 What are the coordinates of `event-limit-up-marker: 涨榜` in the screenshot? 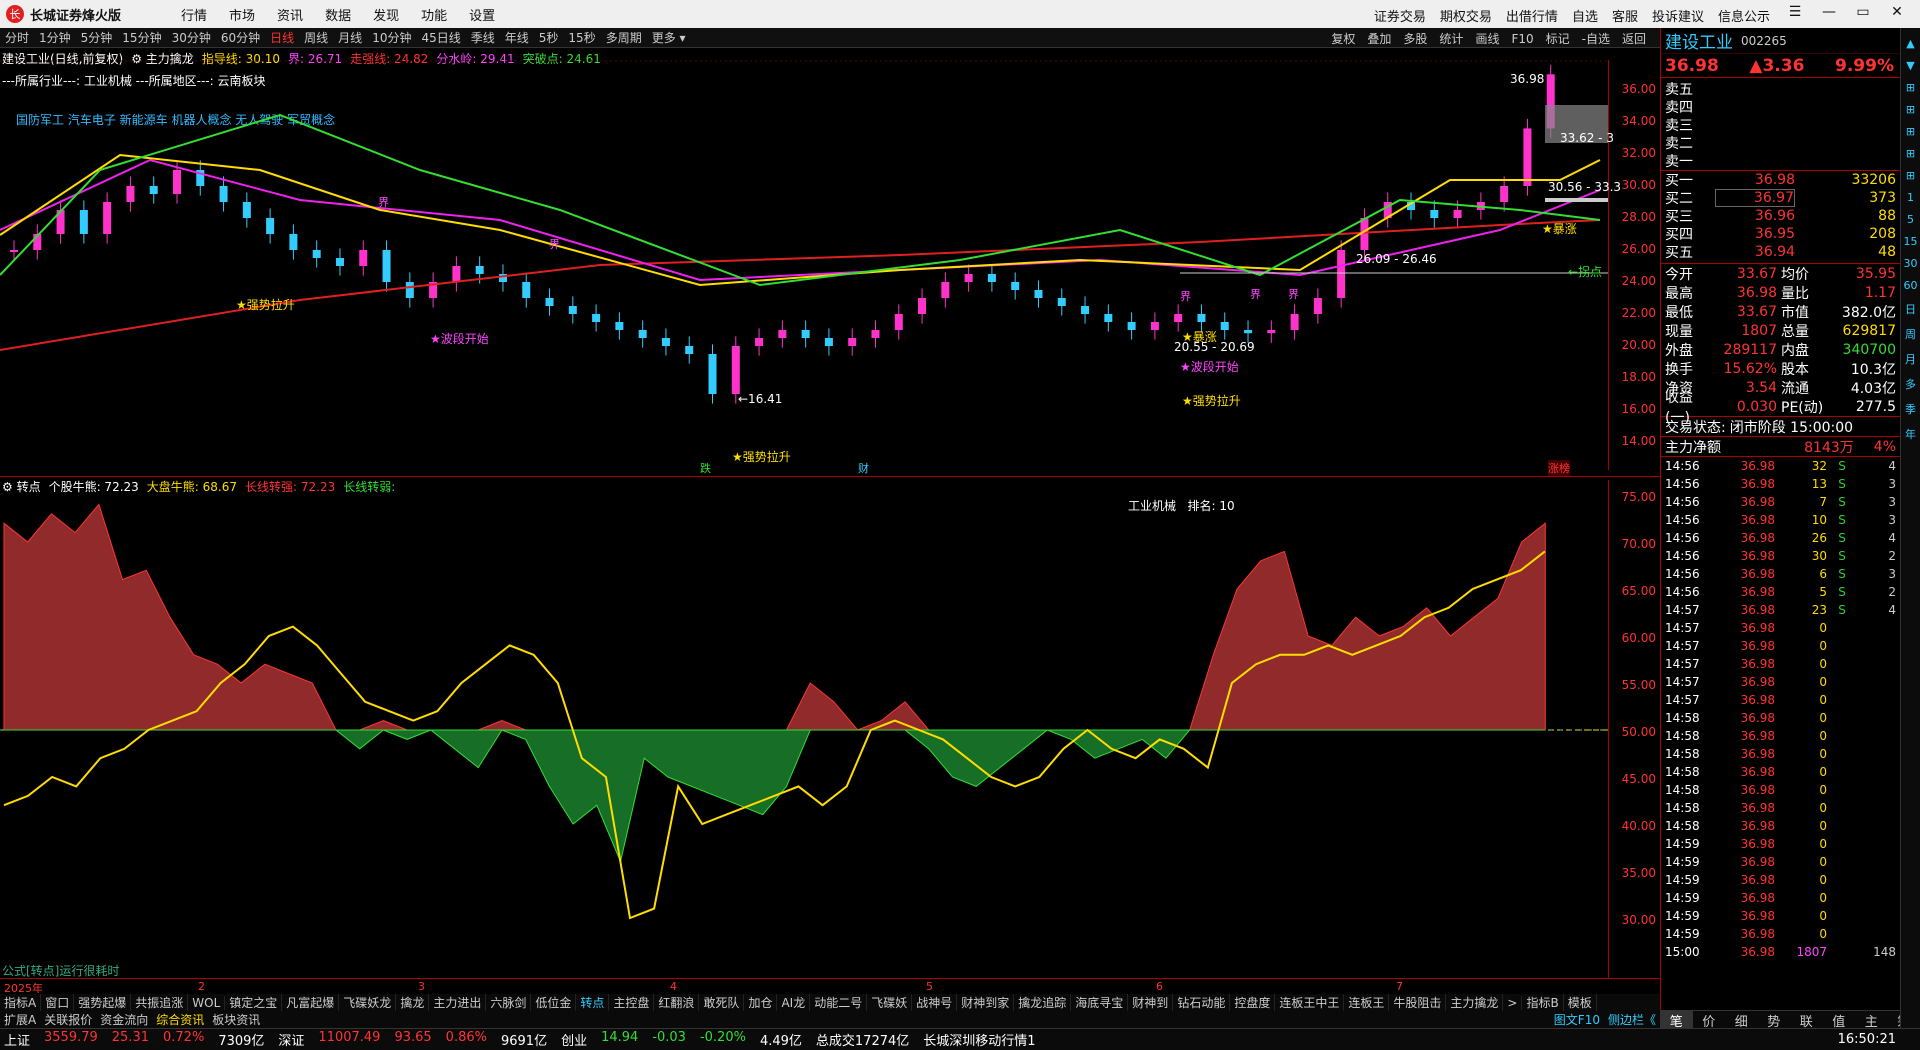 It's located at (1559, 468).